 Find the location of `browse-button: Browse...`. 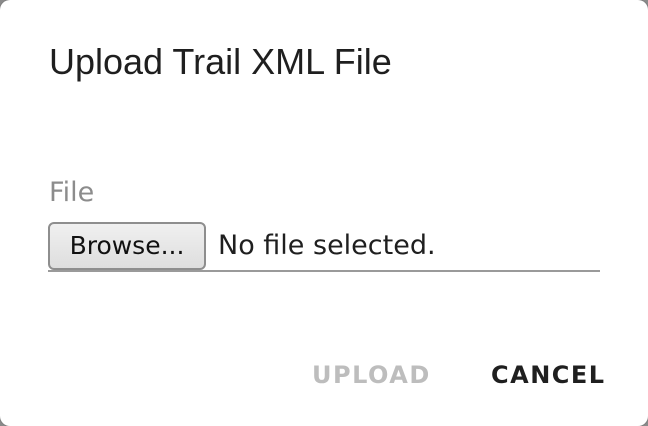

browse-button: Browse... is located at coordinates (127, 246).